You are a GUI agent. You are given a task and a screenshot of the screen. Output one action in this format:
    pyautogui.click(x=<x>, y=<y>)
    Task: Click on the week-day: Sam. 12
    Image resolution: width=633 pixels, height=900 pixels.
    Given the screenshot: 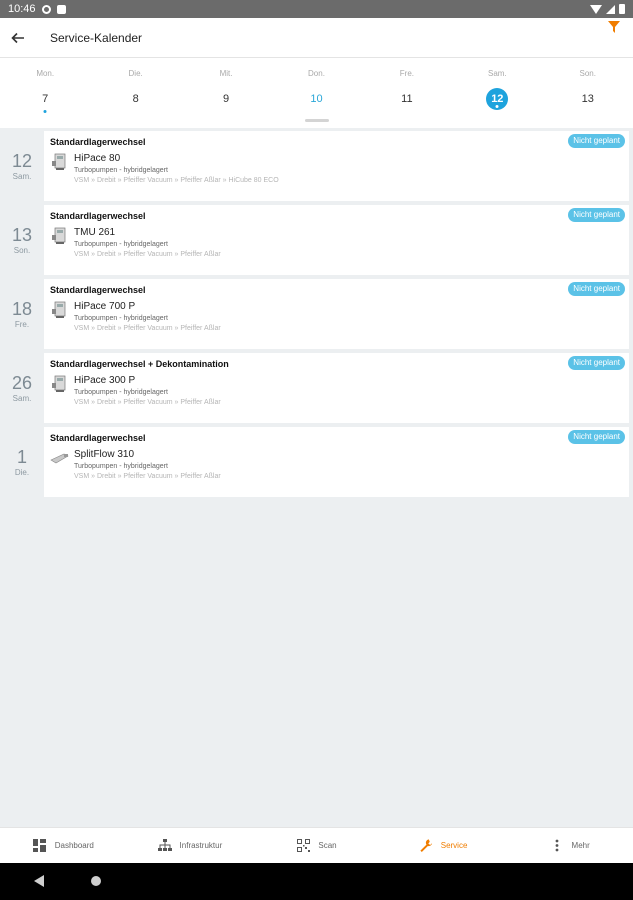 What is the action you would take?
    pyautogui.click(x=497, y=84)
    